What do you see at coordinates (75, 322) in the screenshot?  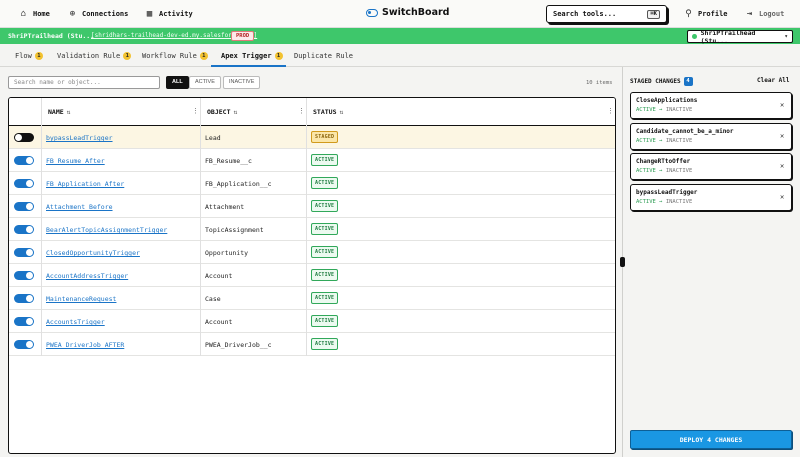 I see `trigger-name-link: AccountsTrigger` at bounding box center [75, 322].